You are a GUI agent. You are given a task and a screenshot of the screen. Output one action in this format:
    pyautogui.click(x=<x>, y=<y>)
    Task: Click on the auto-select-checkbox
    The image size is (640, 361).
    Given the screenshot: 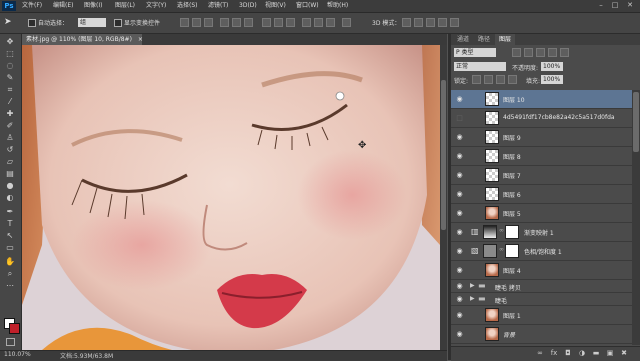 What is the action you would take?
    pyautogui.click(x=32, y=23)
    